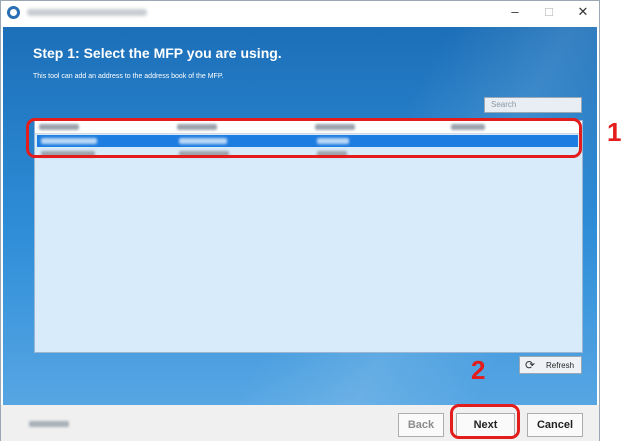 Image resolution: width=625 pixels, height=441 pixels. Describe the element at coordinates (530, 365) in the screenshot. I see `refresh-icon: ⟳` at that location.